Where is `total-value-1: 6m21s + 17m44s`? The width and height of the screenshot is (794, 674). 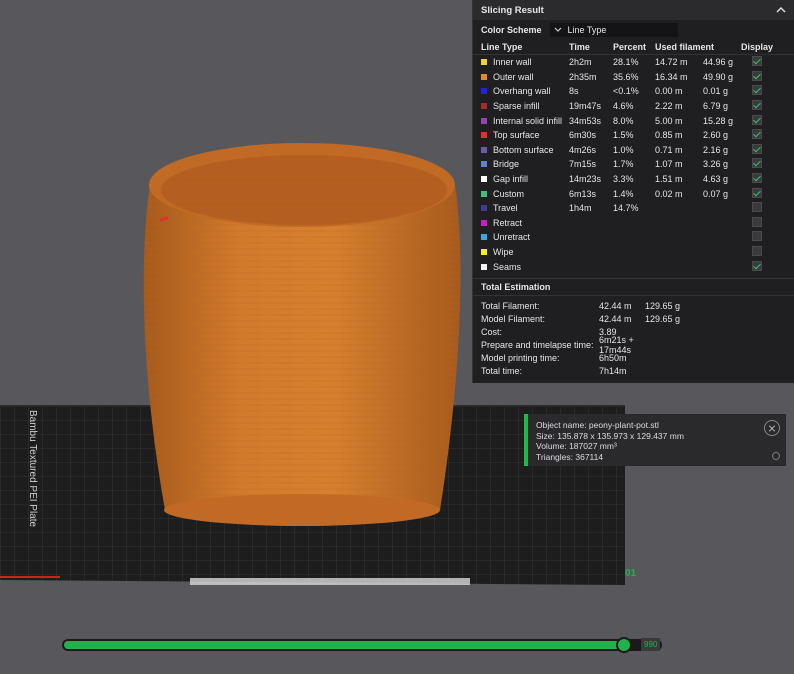 total-value-1: 6m21s + 17m44s is located at coordinates (616, 345).